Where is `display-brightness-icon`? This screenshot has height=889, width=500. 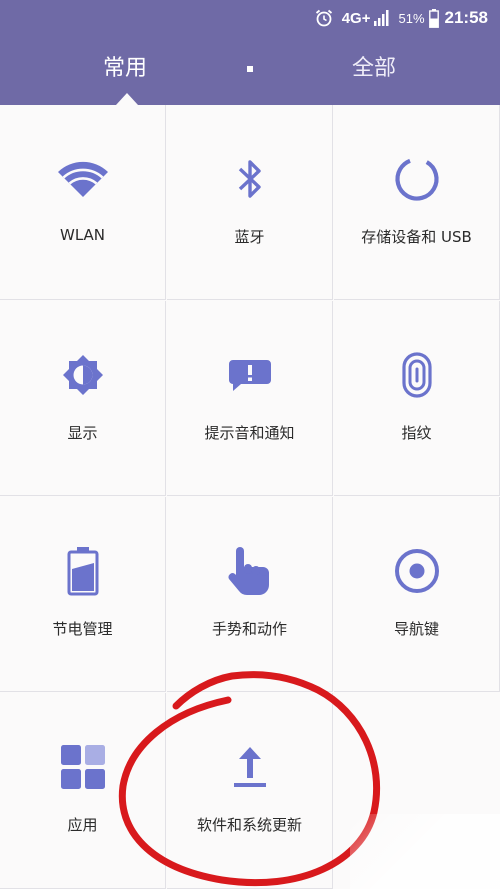 display-brightness-icon is located at coordinates (83, 375).